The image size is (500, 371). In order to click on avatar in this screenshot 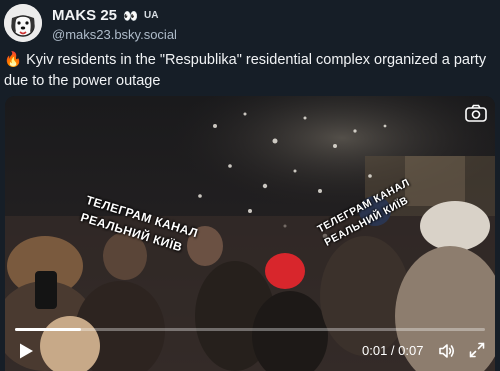, I will do `click(23, 23)`.